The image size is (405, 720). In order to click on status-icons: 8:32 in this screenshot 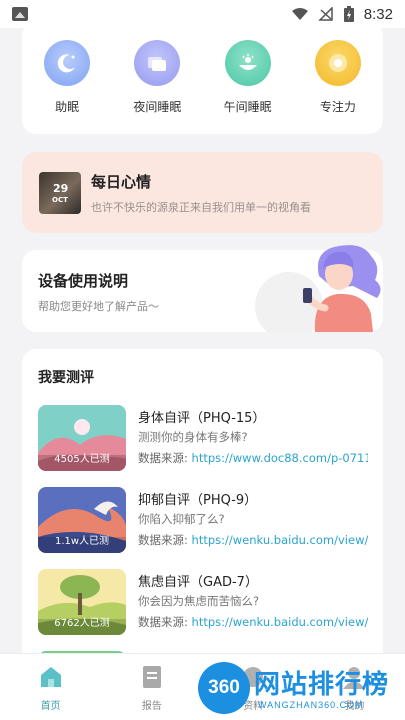, I will do `click(342, 14)`.